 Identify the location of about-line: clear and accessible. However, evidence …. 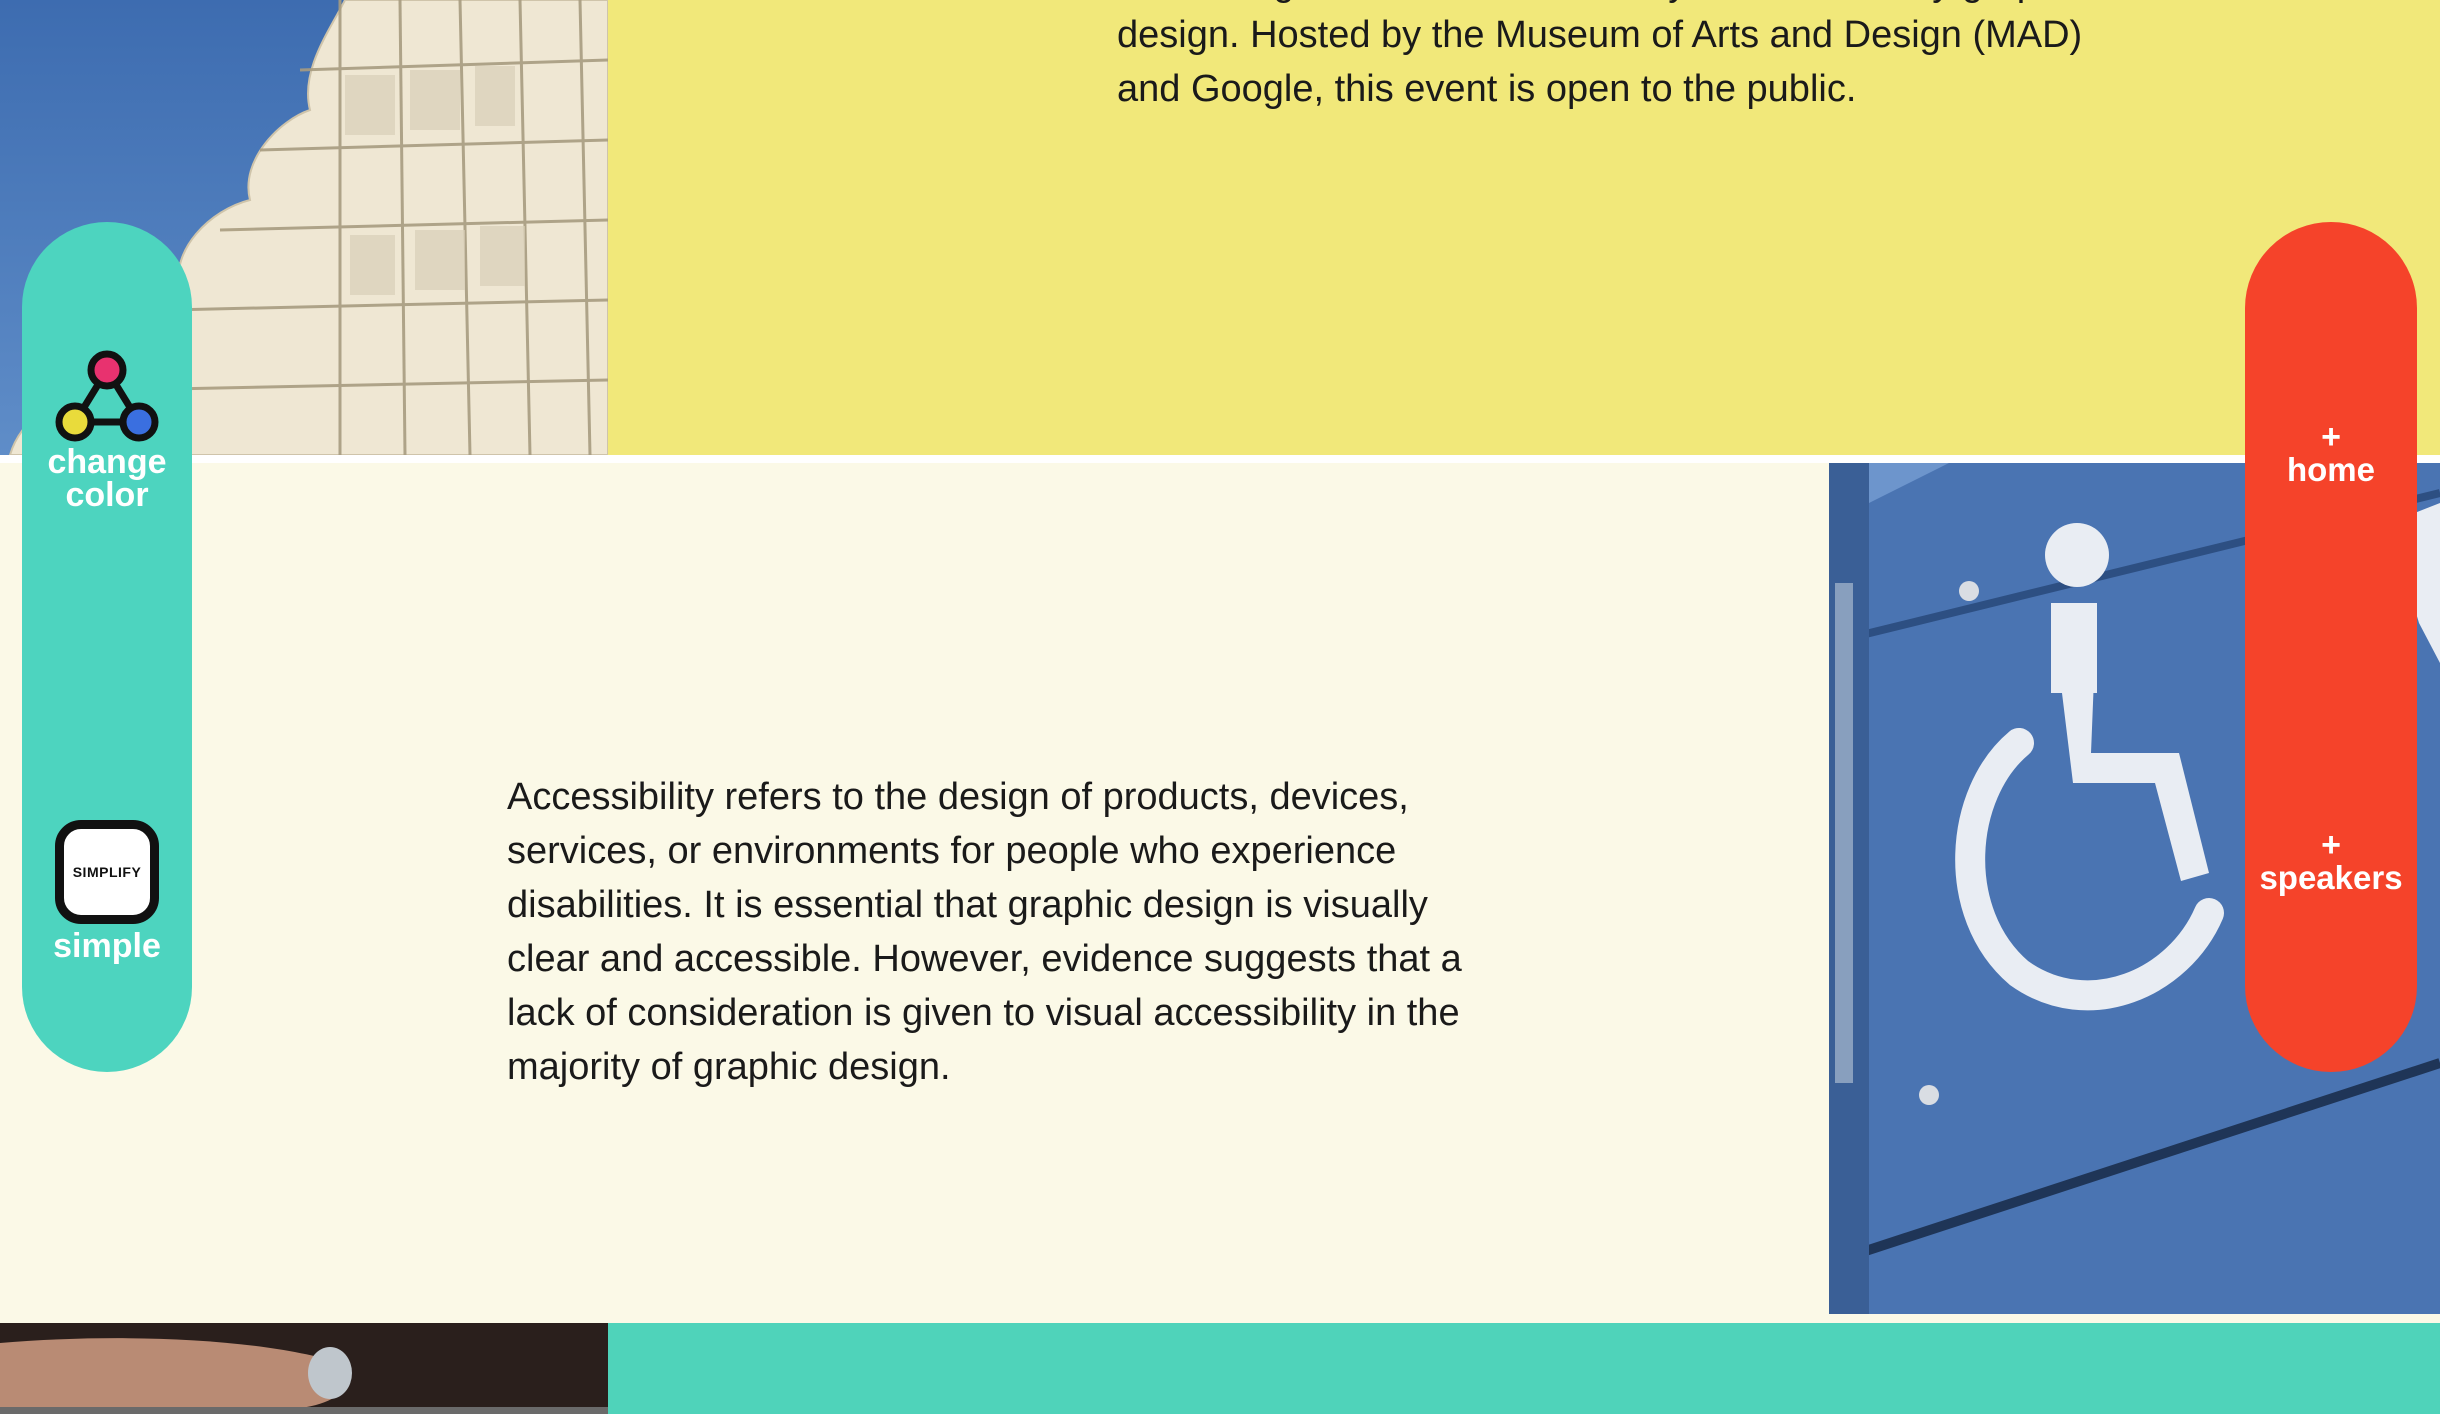
(984, 959).